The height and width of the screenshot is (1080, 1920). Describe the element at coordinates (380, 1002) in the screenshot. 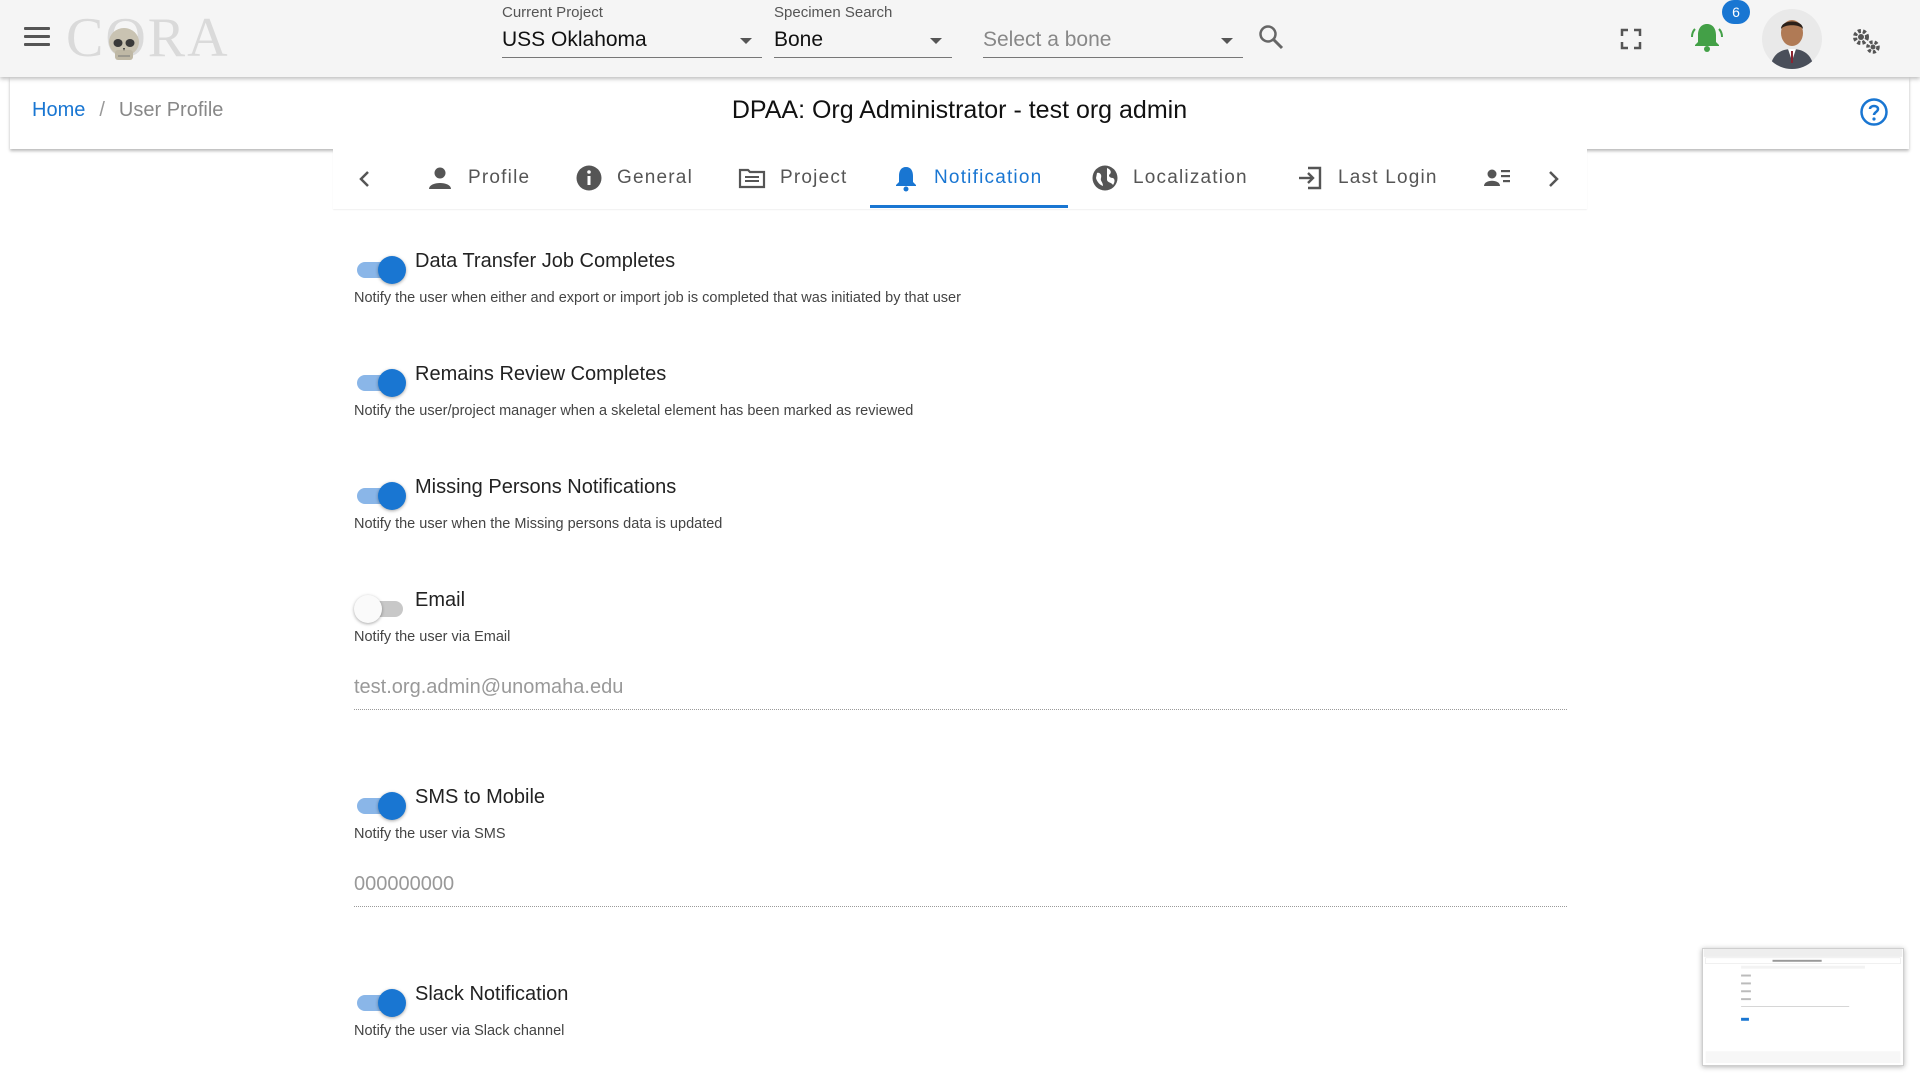

I see `slack-toggle` at that location.